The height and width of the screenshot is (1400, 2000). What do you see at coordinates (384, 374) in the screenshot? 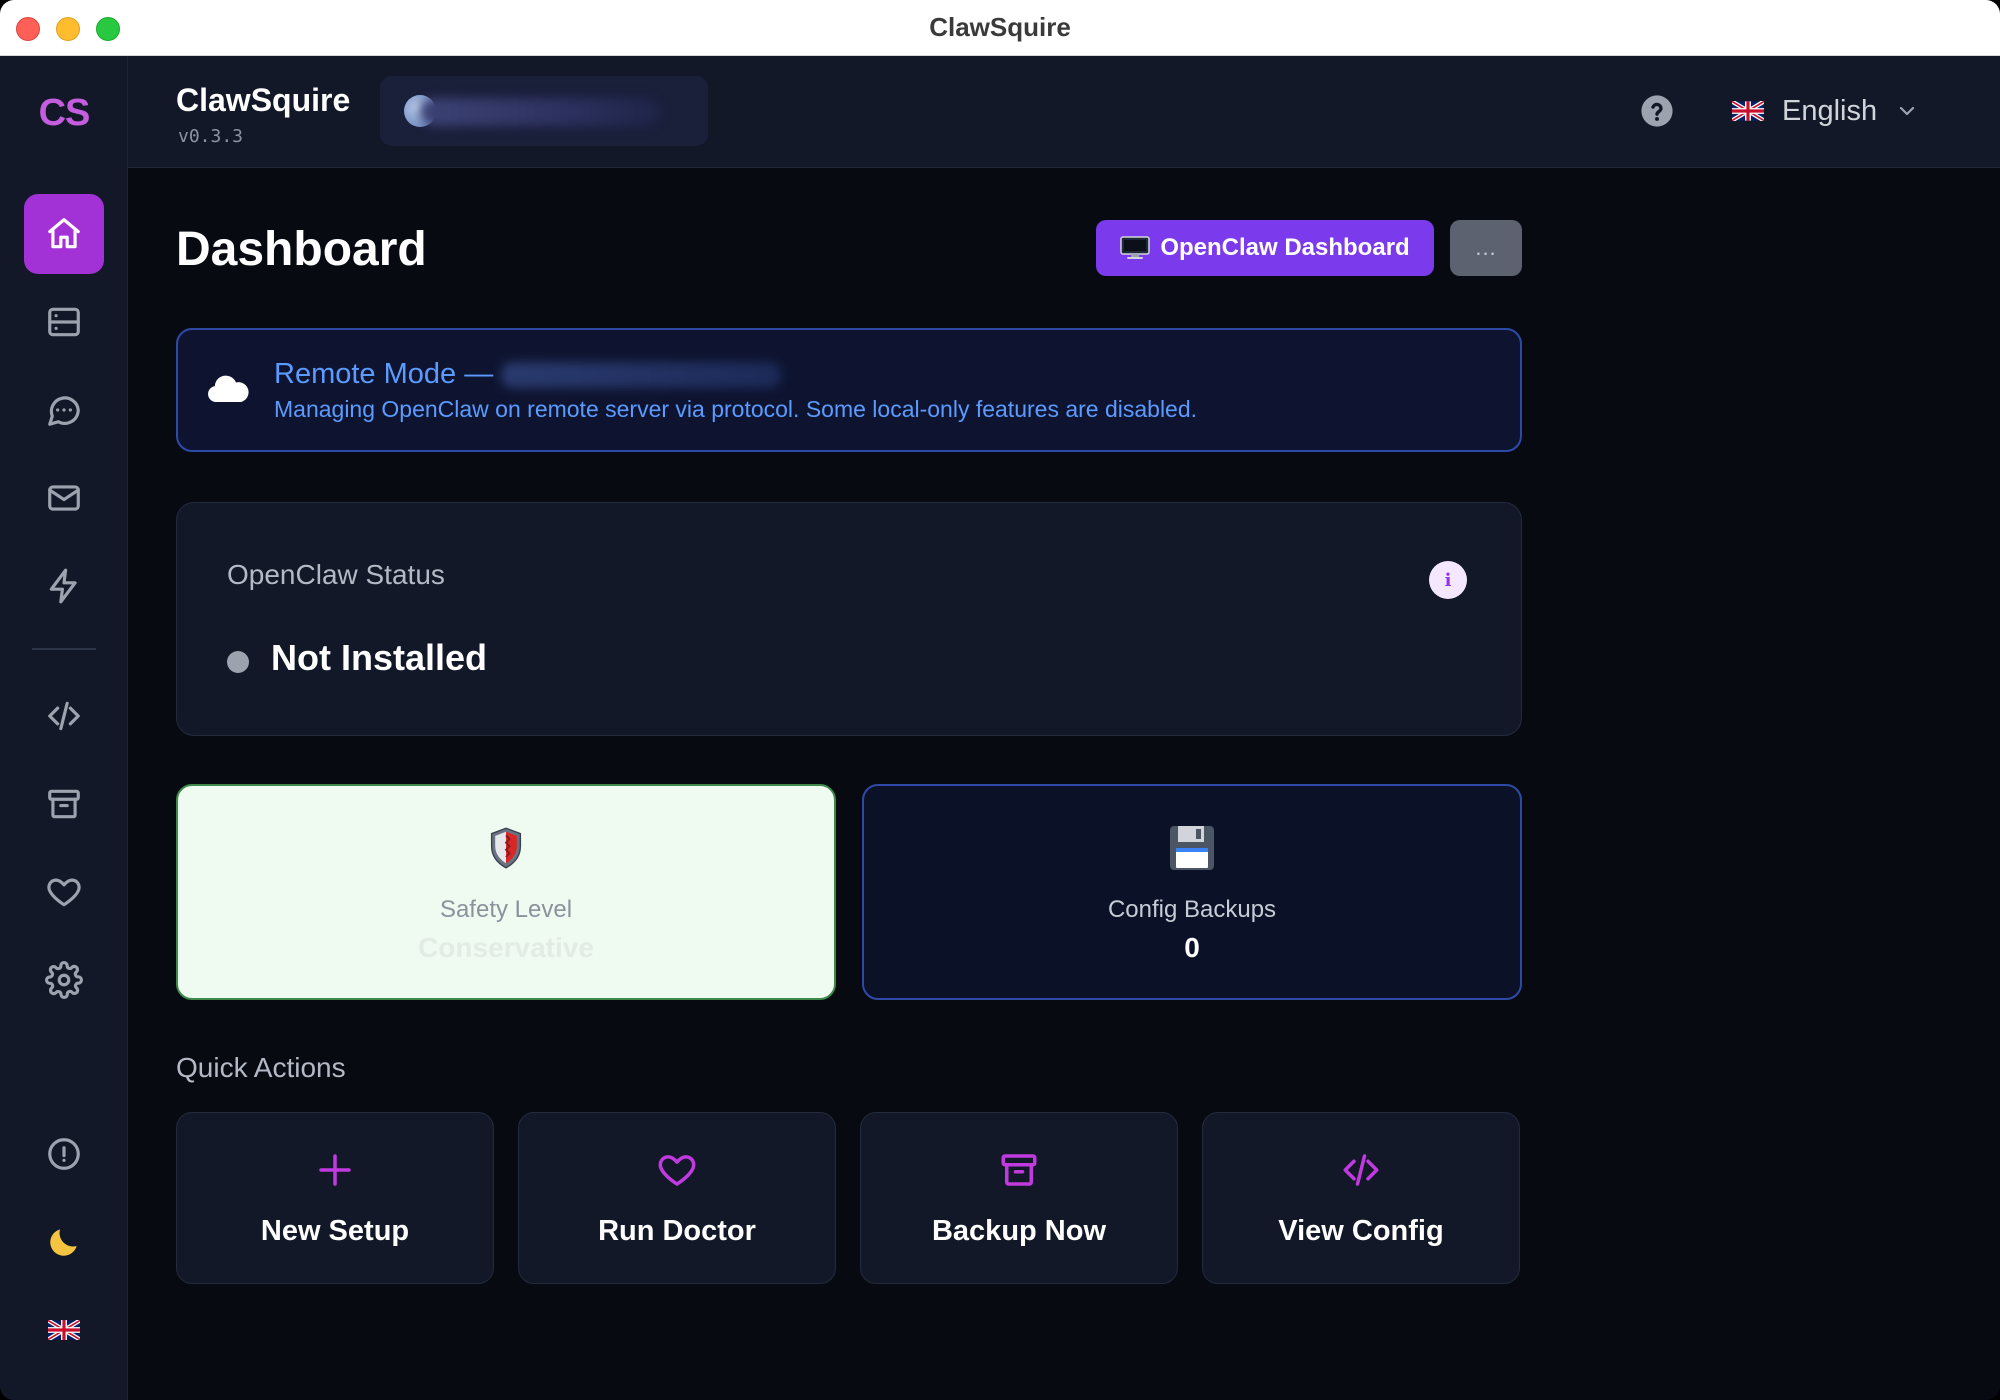
I see `remote-mode-title: Remote Mode —` at bounding box center [384, 374].